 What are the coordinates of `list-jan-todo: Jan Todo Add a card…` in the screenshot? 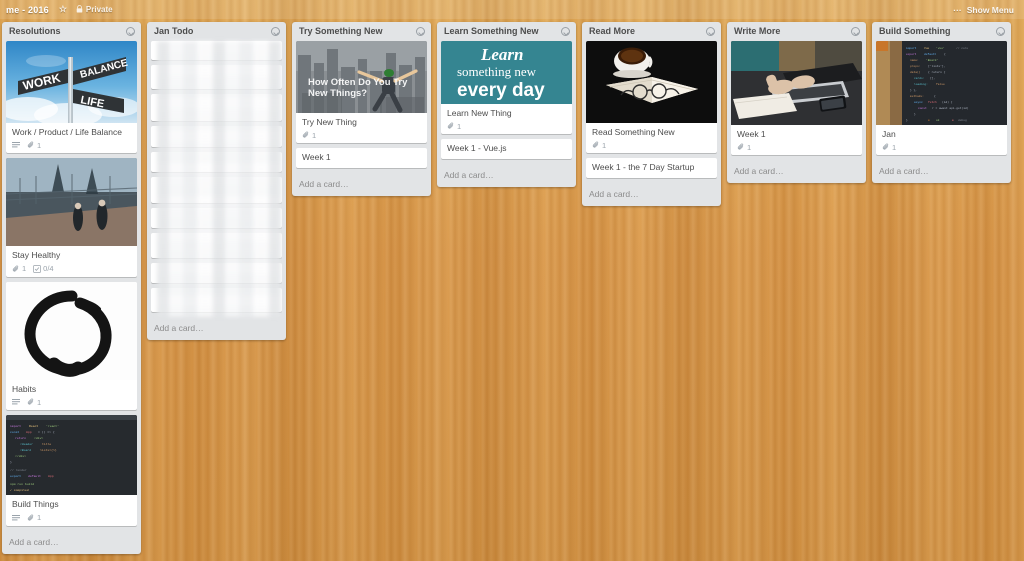 It's located at (216, 181).